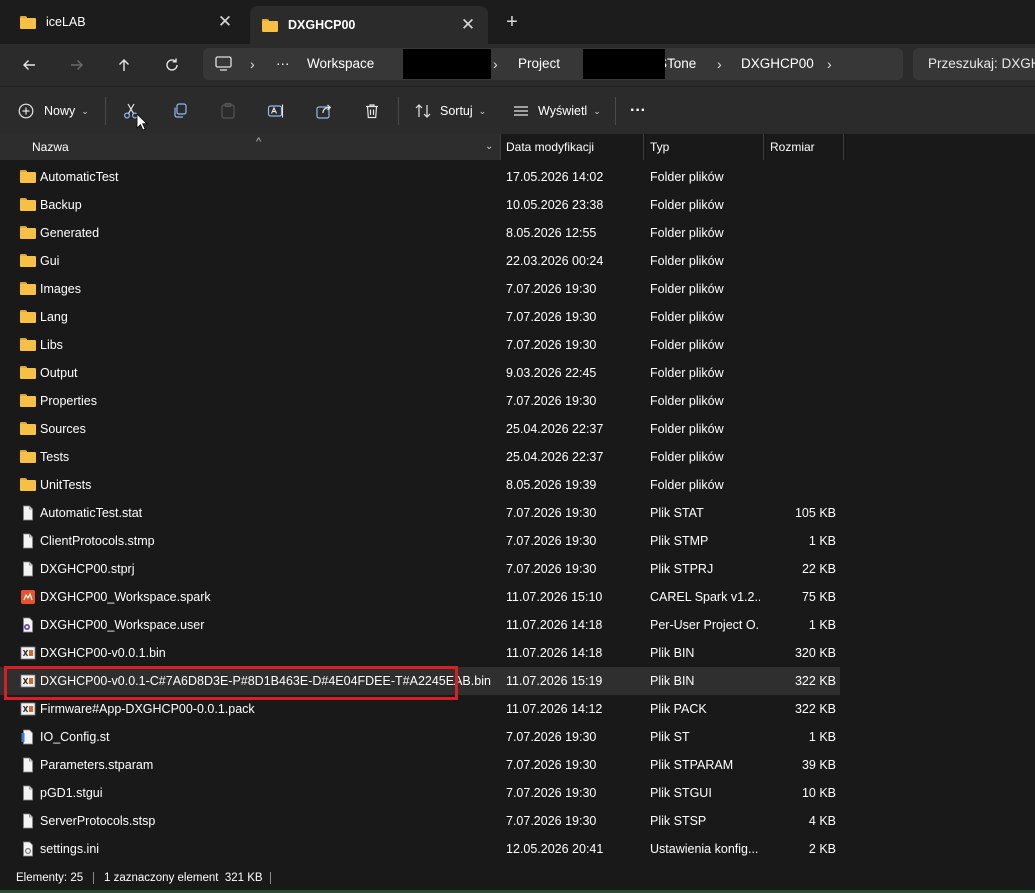  I want to click on tab-dxghcp00: DXGHCP00 ✕, so click(369, 25).